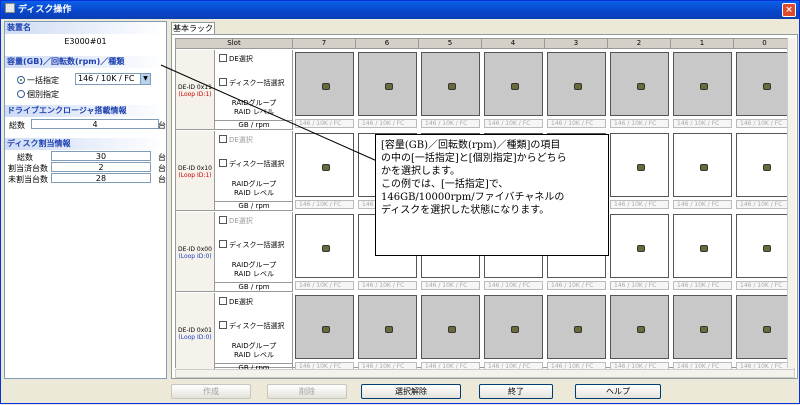 This screenshot has width=800, height=405. What do you see at coordinates (471, 145) in the screenshot?
I see `callout-line: [容量(GB)／回転数(rpm)／種類]の項目` at bounding box center [471, 145].